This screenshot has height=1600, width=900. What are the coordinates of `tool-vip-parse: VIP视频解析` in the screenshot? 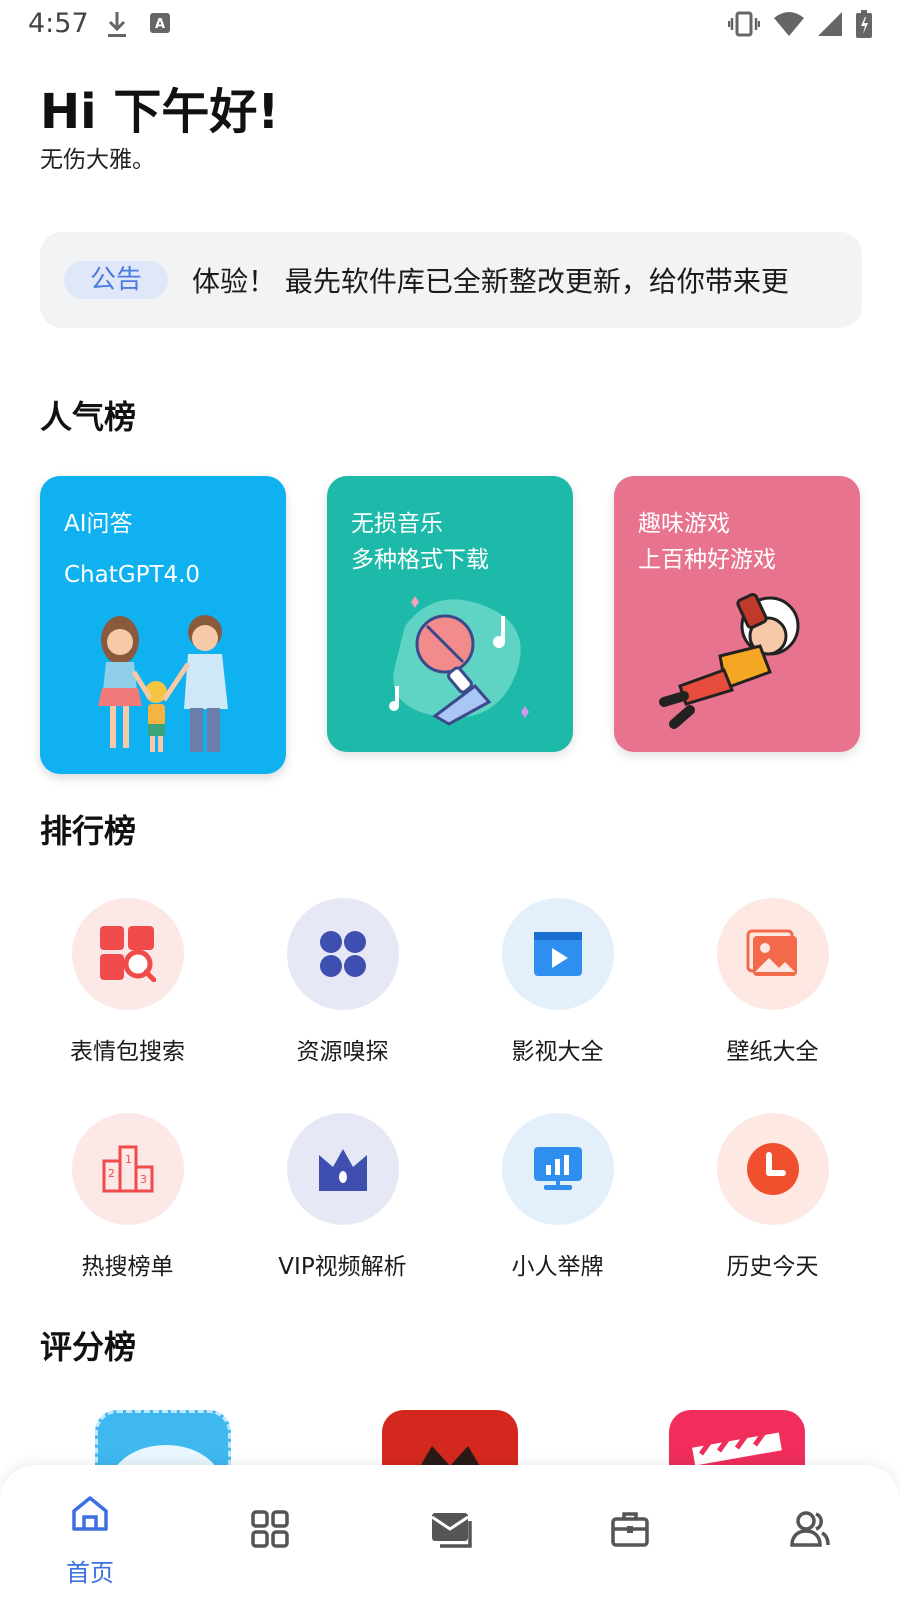 It's located at (342, 1197).